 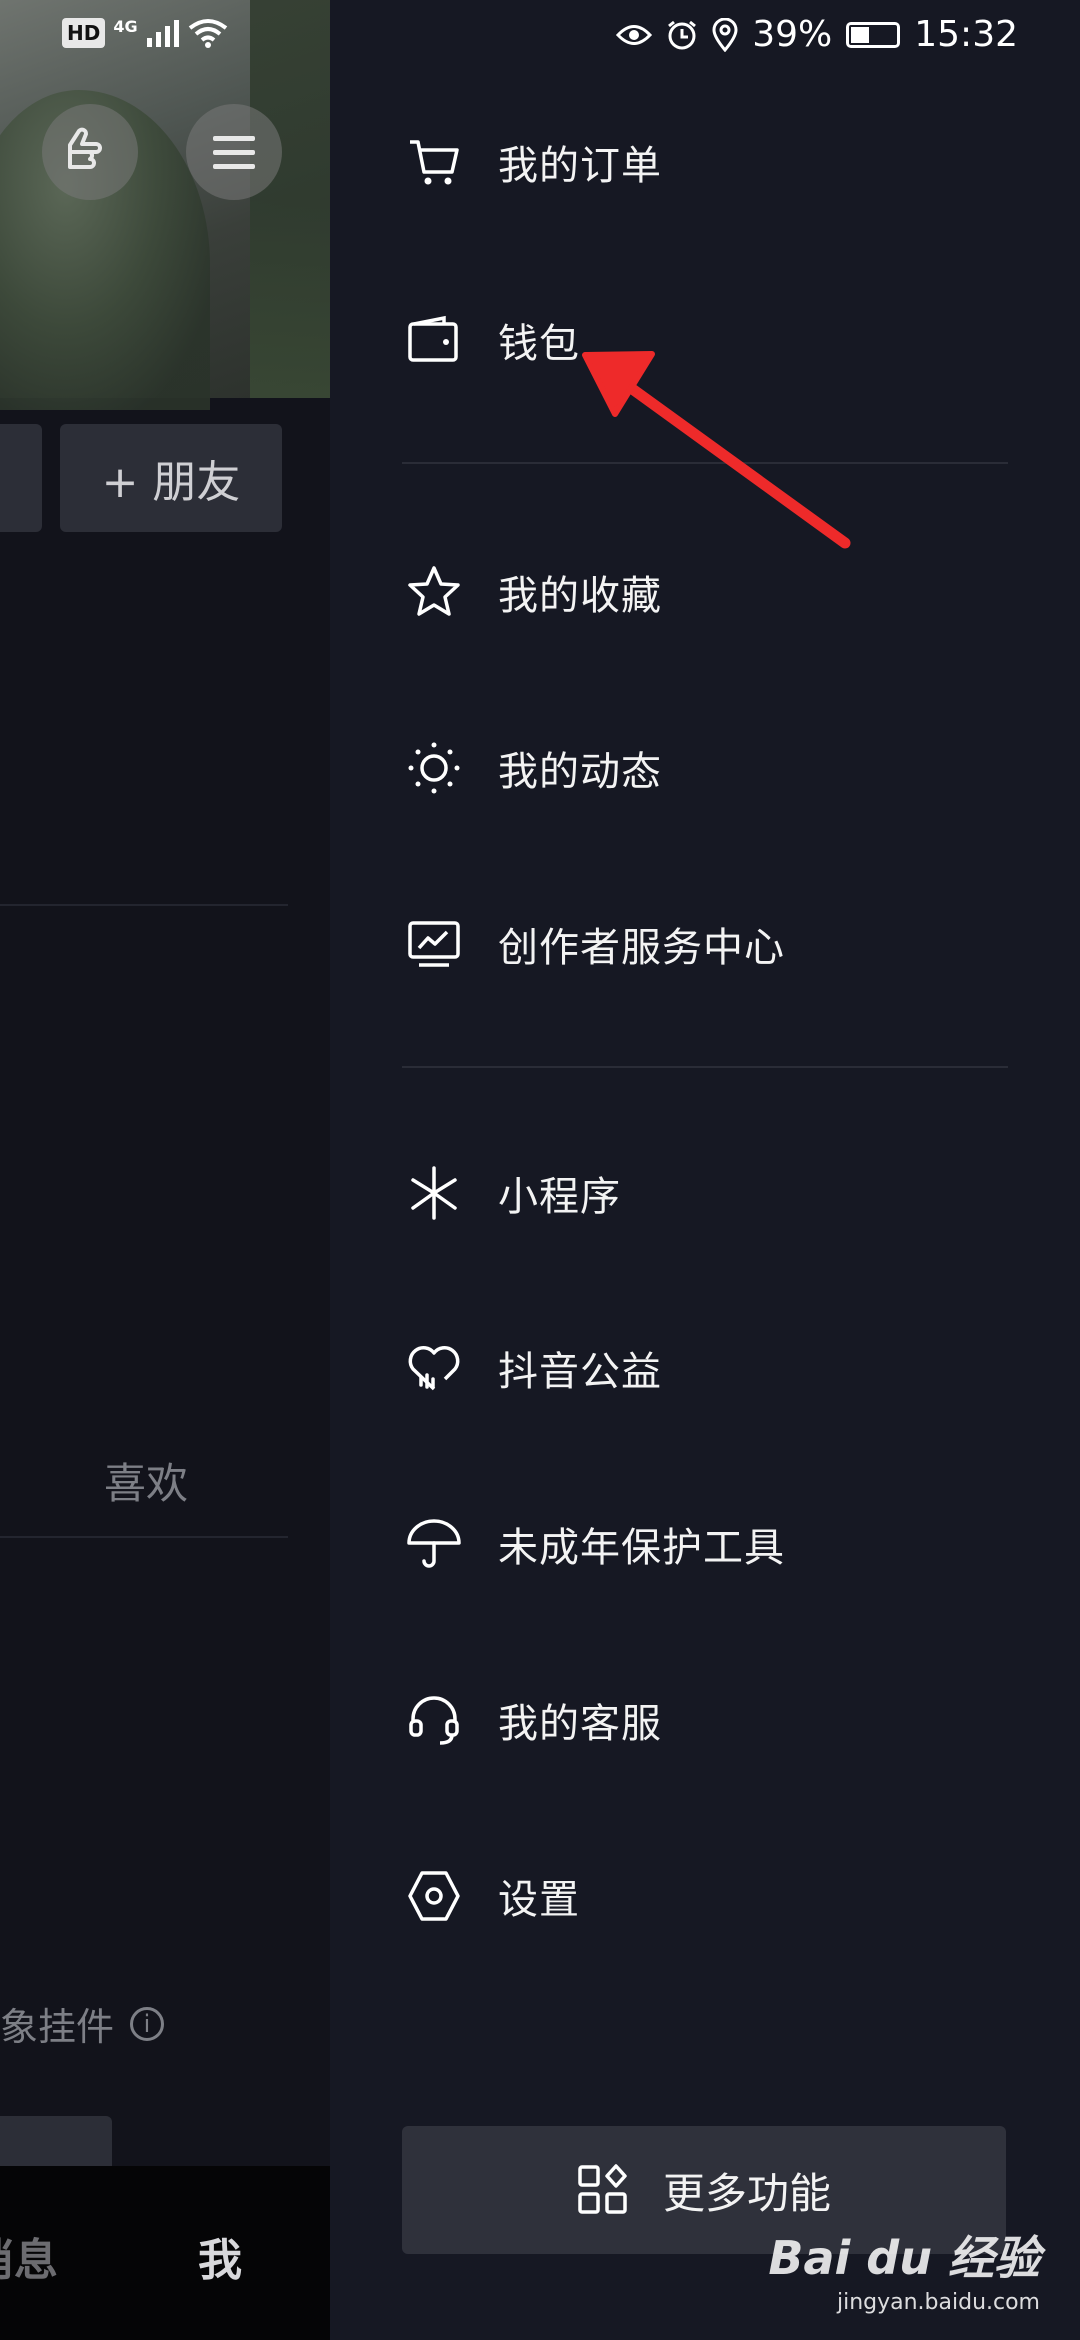 What do you see at coordinates (618, 384) in the screenshot?
I see `arrow-head` at bounding box center [618, 384].